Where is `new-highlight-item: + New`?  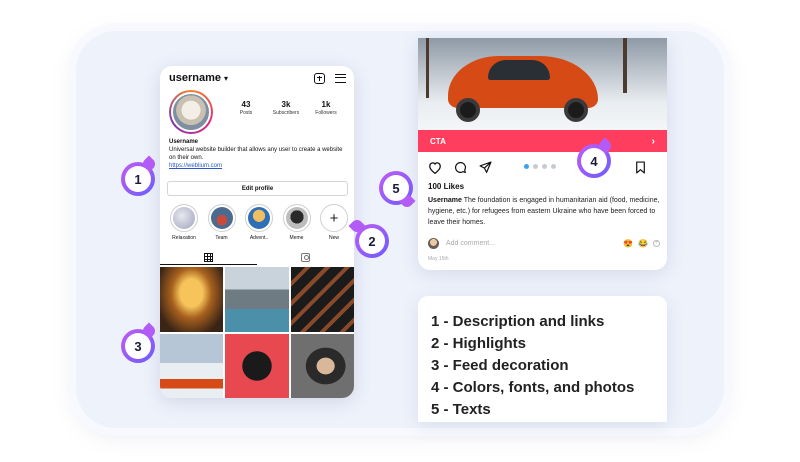
new-highlight-item: + New is located at coordinates (334, 222).